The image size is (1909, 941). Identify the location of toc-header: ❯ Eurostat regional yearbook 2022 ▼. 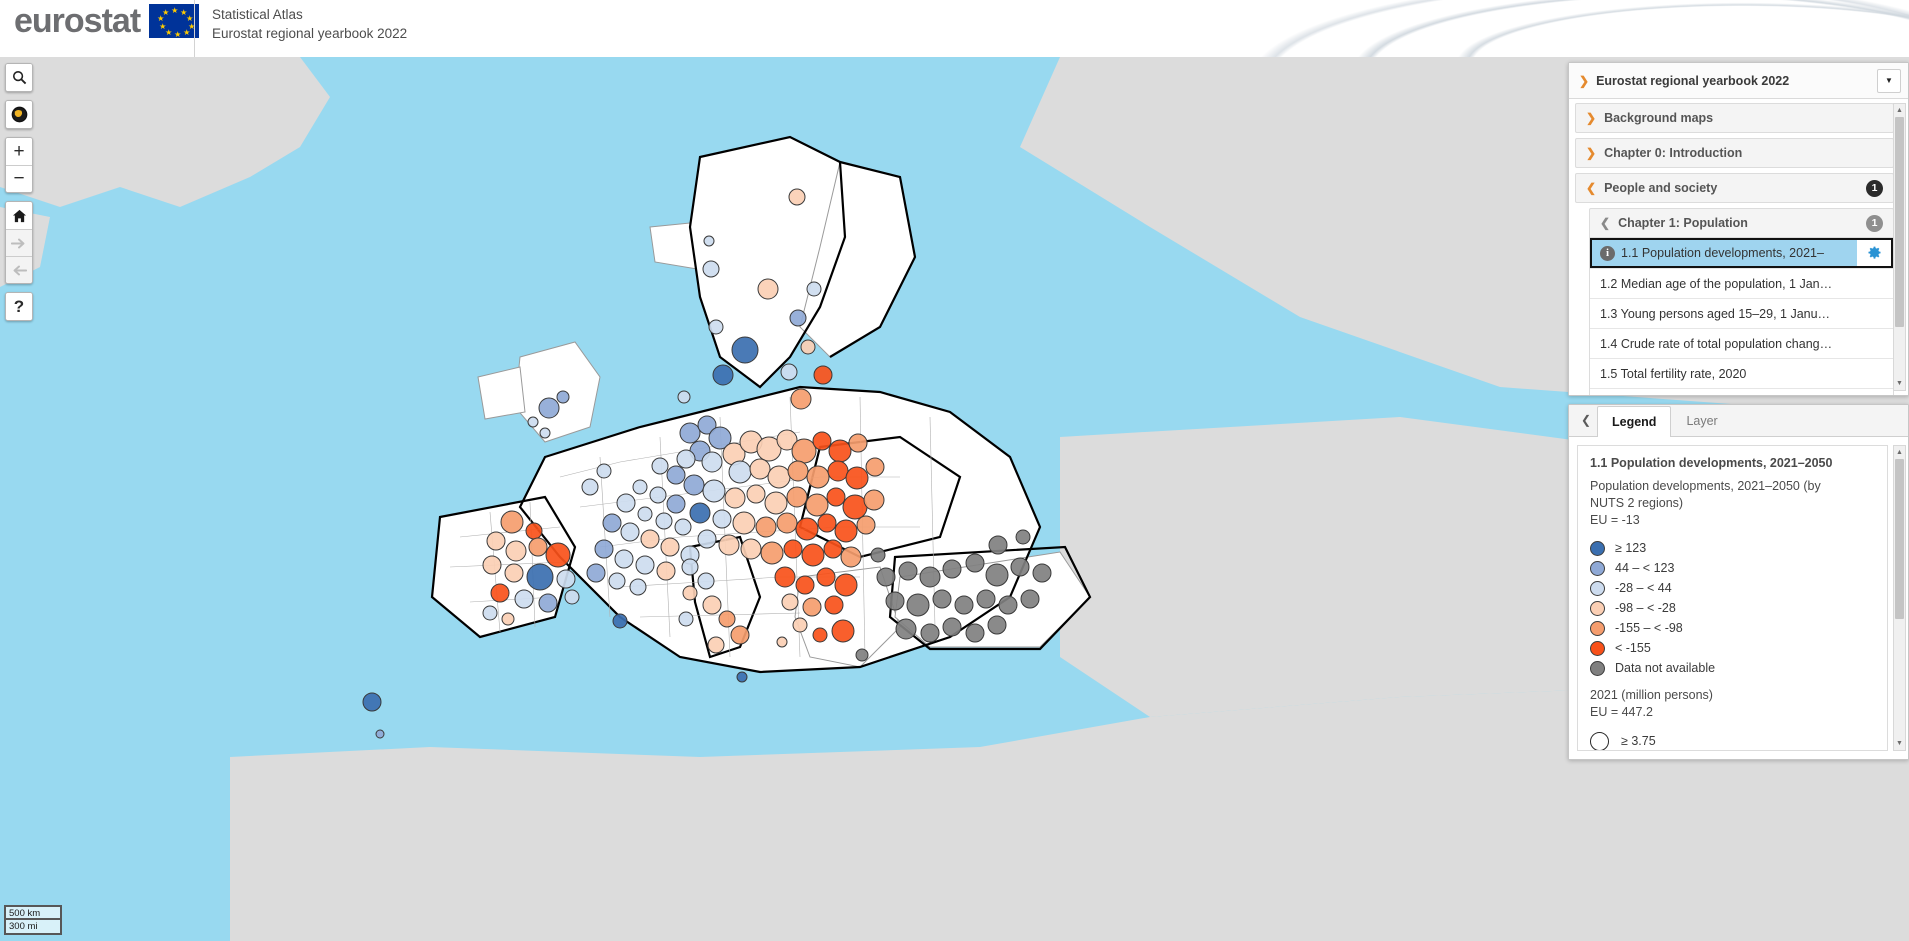
(1738, 81).